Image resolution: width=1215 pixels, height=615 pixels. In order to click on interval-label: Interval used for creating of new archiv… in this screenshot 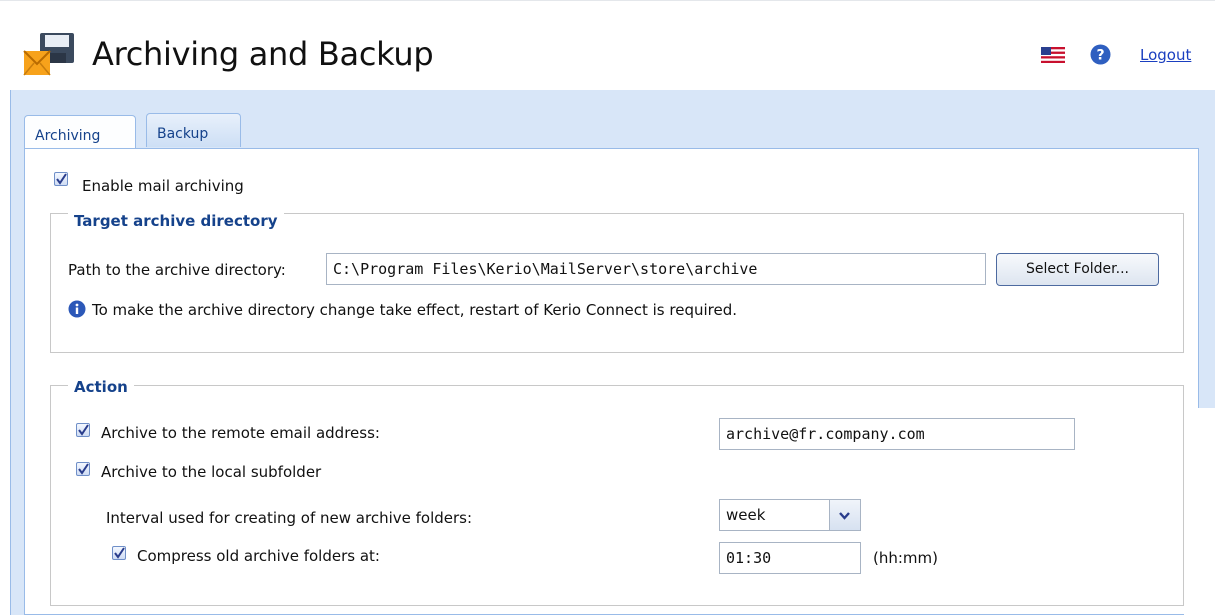, I will do `click(289, 518)`.